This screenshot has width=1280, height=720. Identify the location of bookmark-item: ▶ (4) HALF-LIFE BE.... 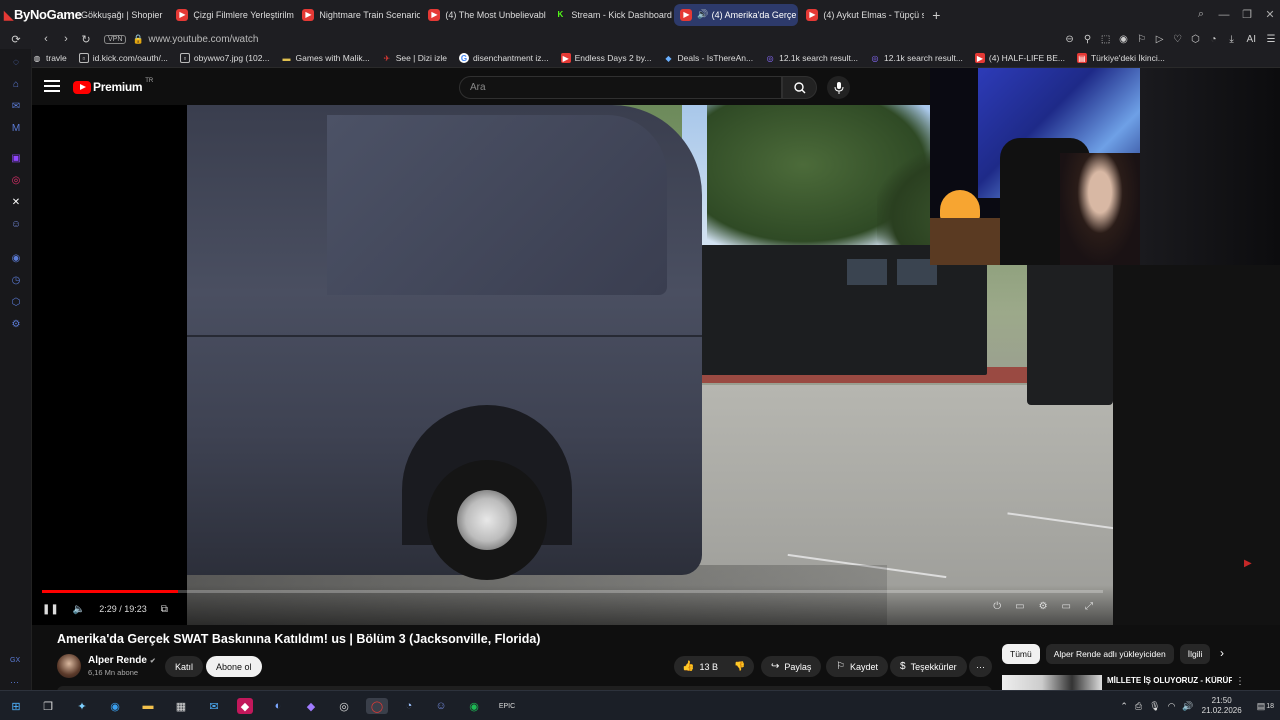
(1019, 58).